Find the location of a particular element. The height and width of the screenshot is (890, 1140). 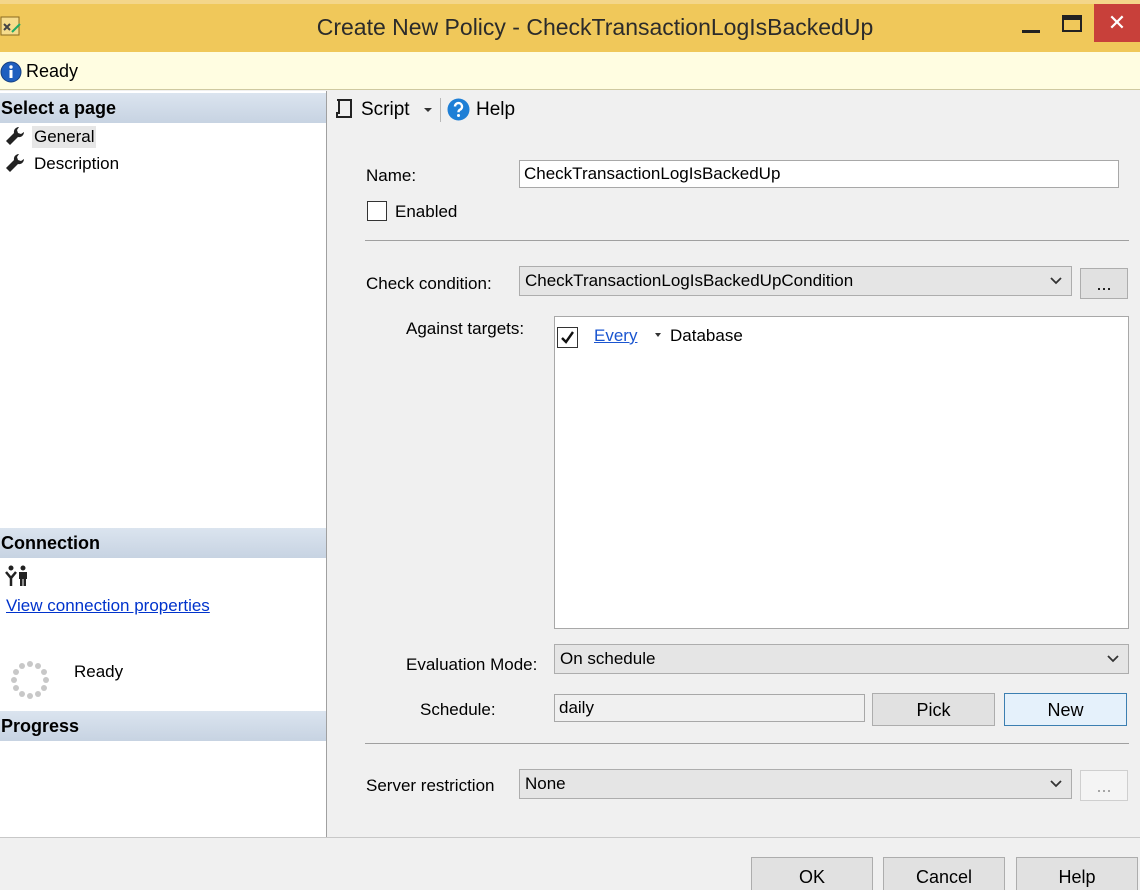

server-restriction-select: None is located at coordinates (795, 784).